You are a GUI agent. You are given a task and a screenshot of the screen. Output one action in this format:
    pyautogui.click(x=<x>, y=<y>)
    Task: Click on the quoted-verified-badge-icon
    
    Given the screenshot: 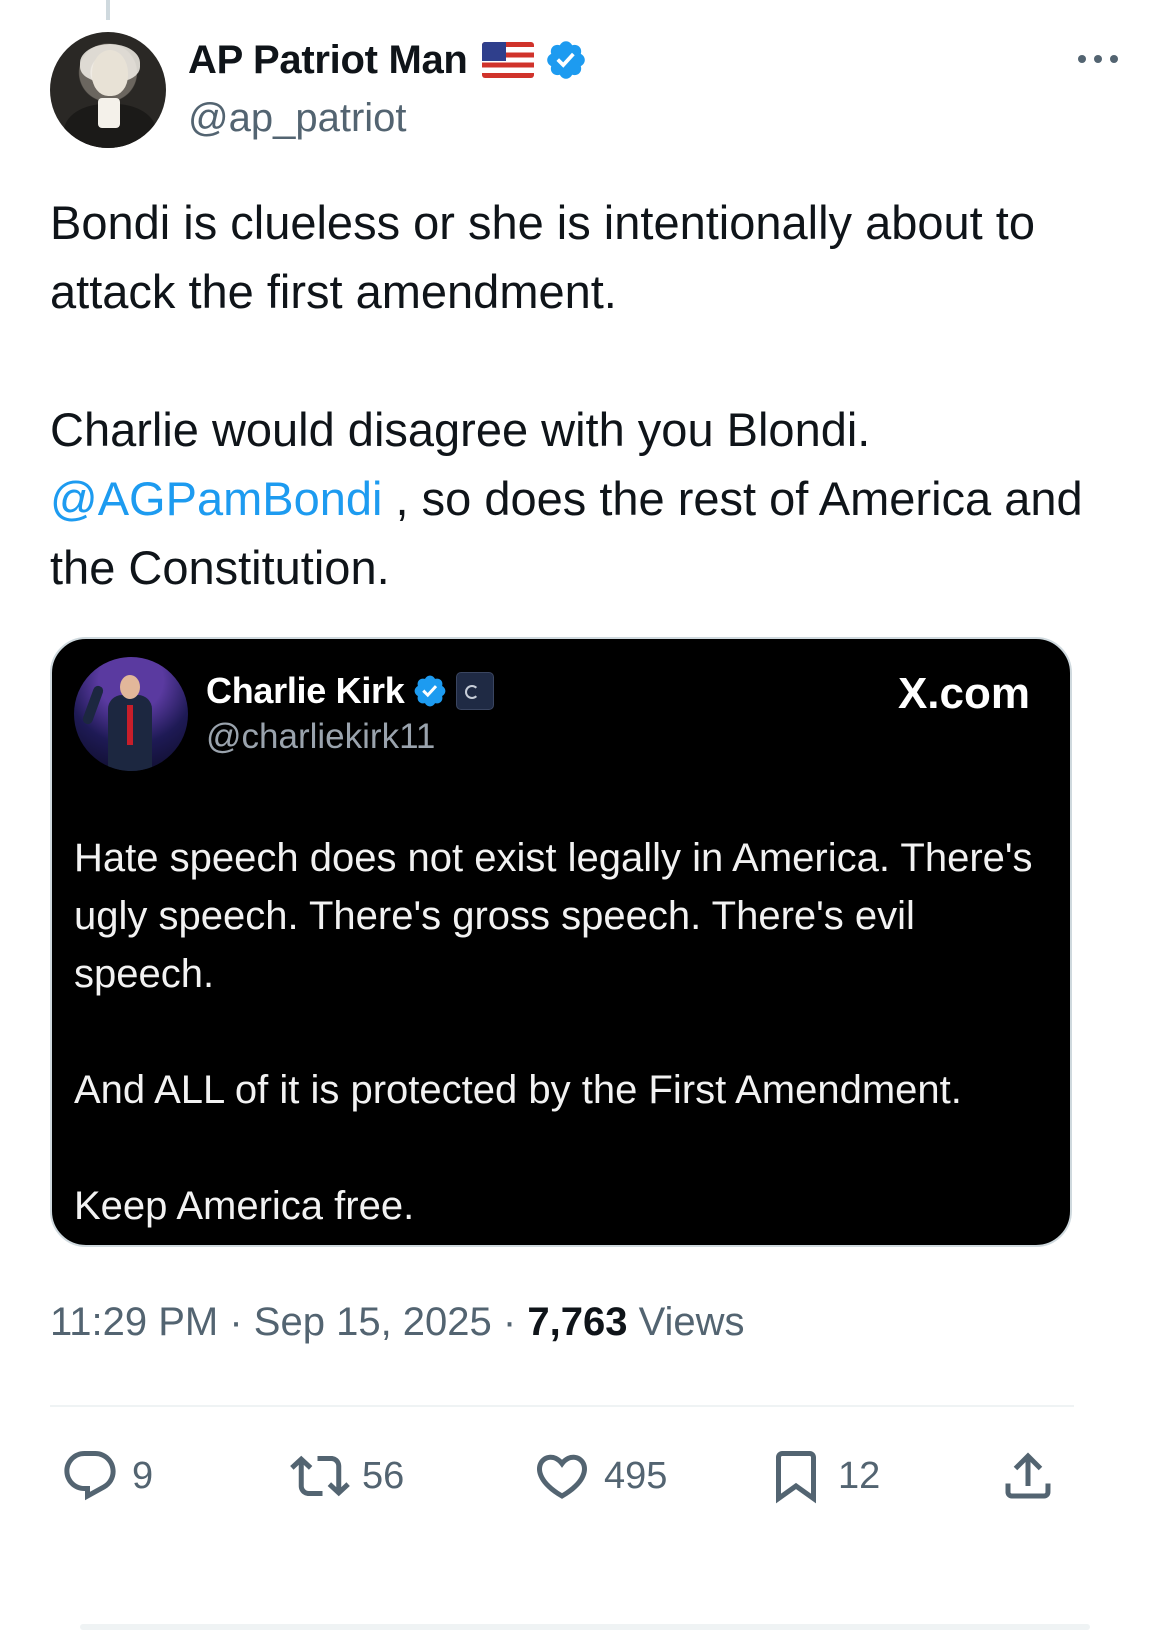 What is the action you would take?
    pyautogui.click(x=430, y=691)
    